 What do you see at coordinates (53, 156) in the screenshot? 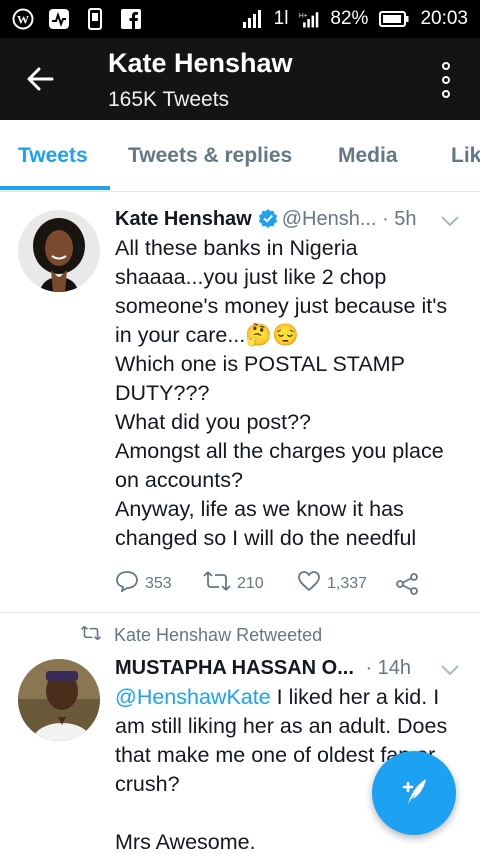
I see `tab-tweets: Tweets` at bounding box center [53, 156].